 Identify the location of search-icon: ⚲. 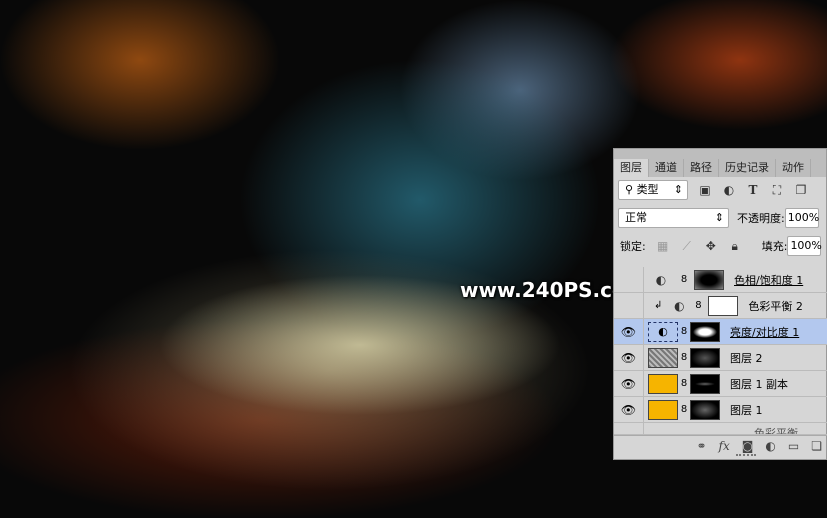
(631, 189).